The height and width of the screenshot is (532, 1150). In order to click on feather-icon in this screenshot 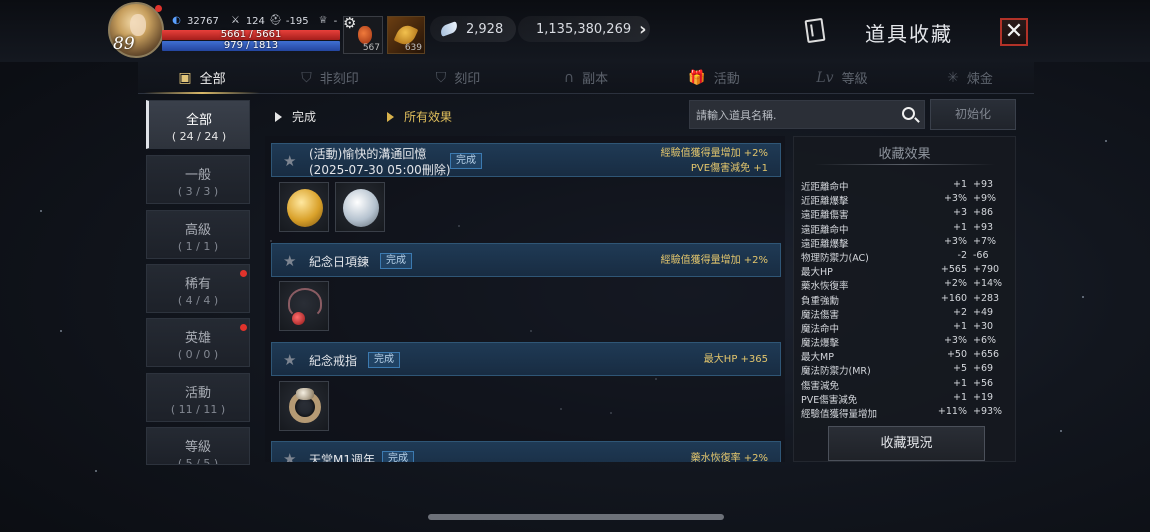, I will do `click(449, 29)`.